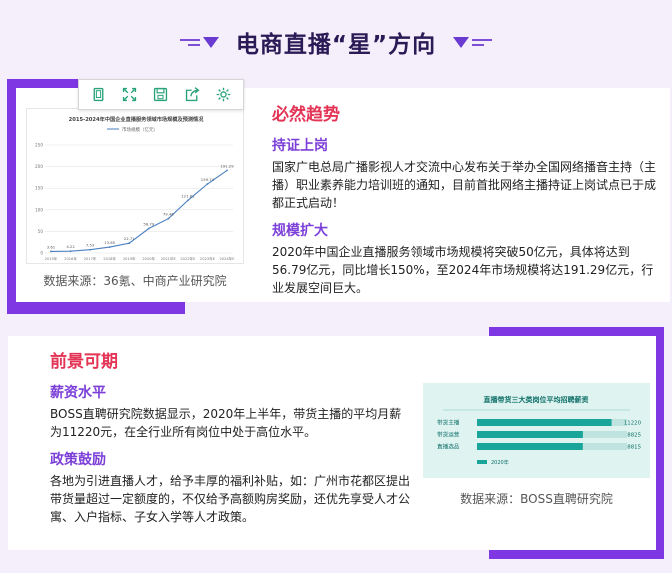  What do you see at coordinates (208, 258) in the screenshot?
I see `x-tick-label: 2023年E` at bounding box center [208, 258].